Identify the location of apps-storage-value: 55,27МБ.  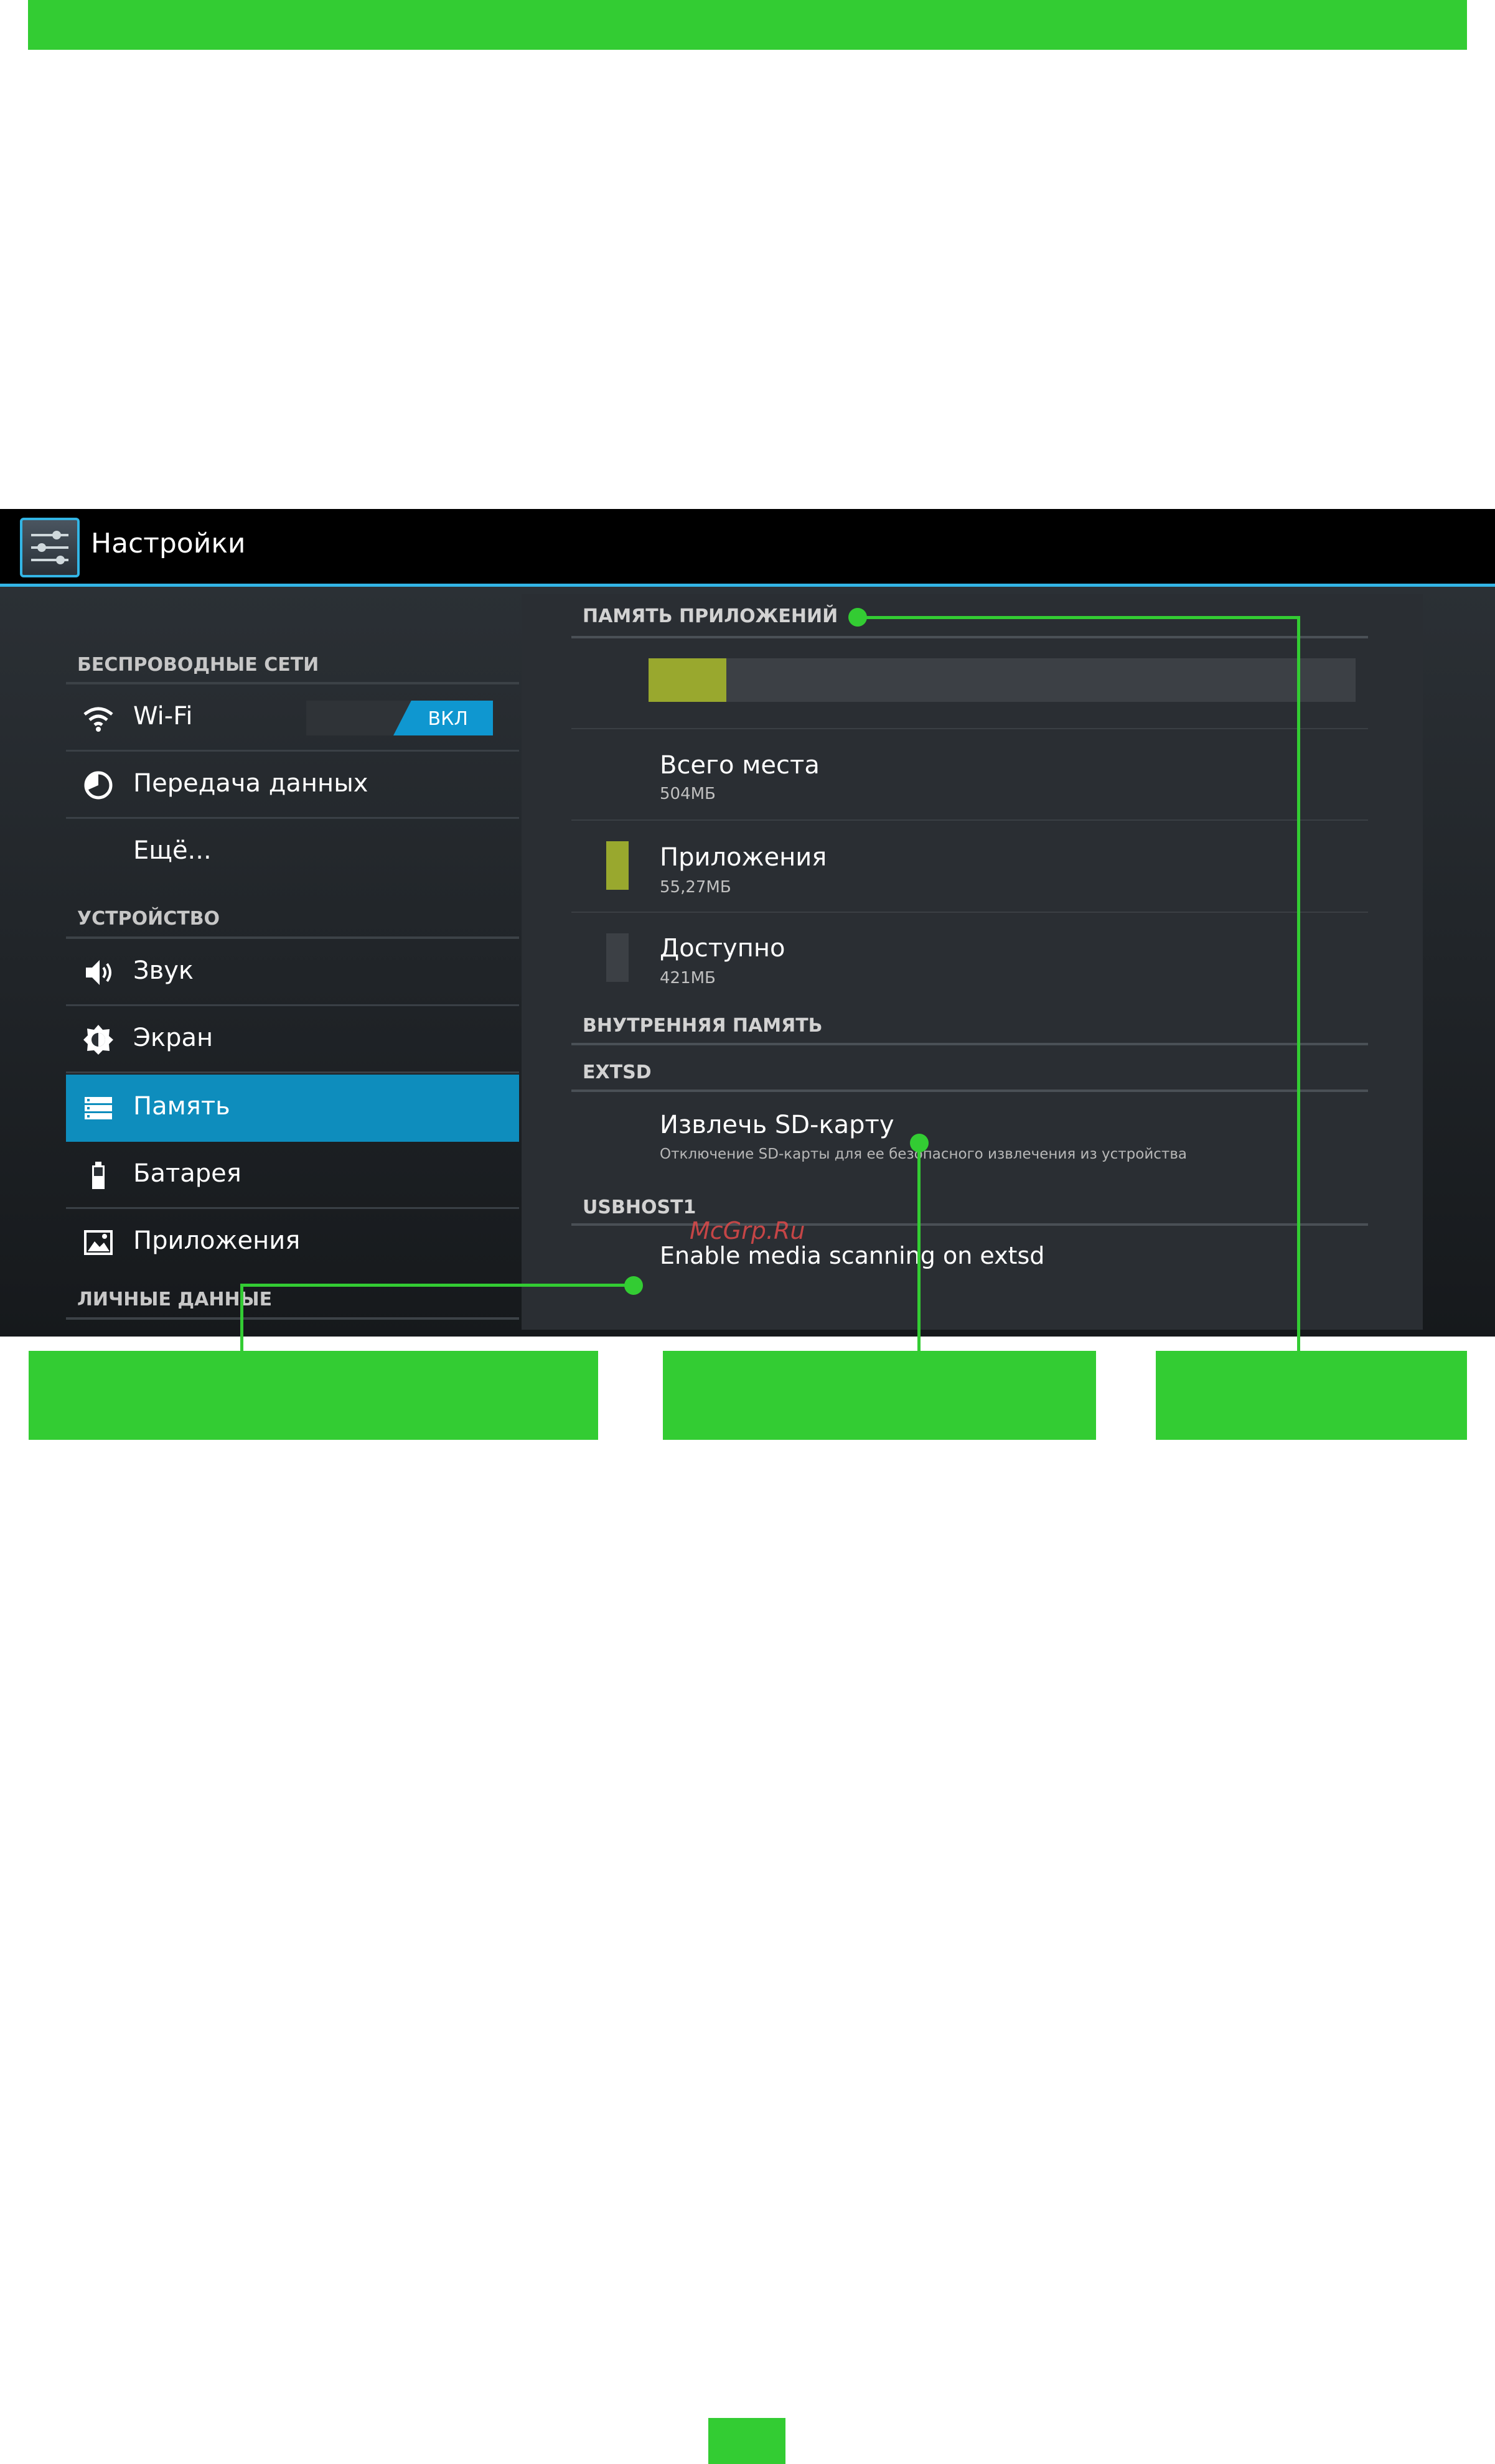
(695, 887).